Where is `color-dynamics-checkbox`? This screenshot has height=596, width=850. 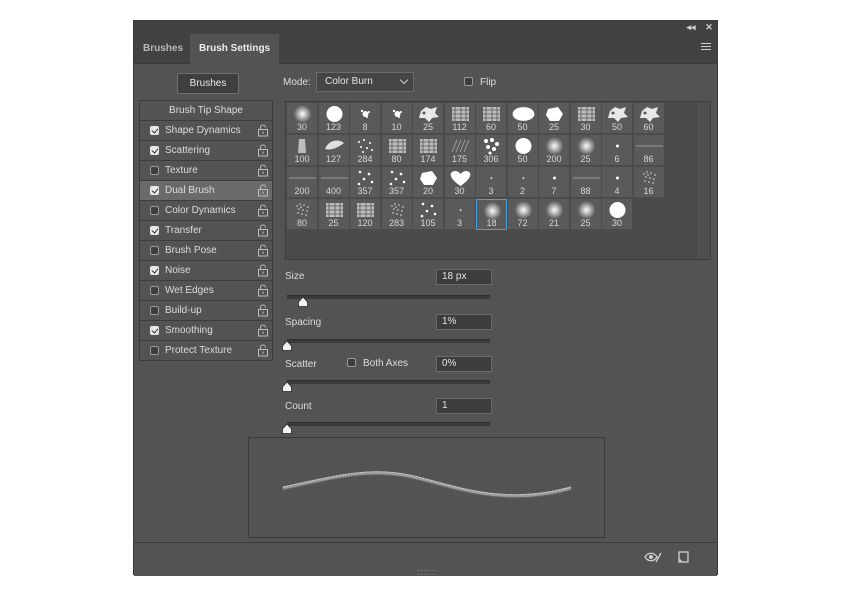
color-dynamics-checkbox is located at coordinates (154, 210).